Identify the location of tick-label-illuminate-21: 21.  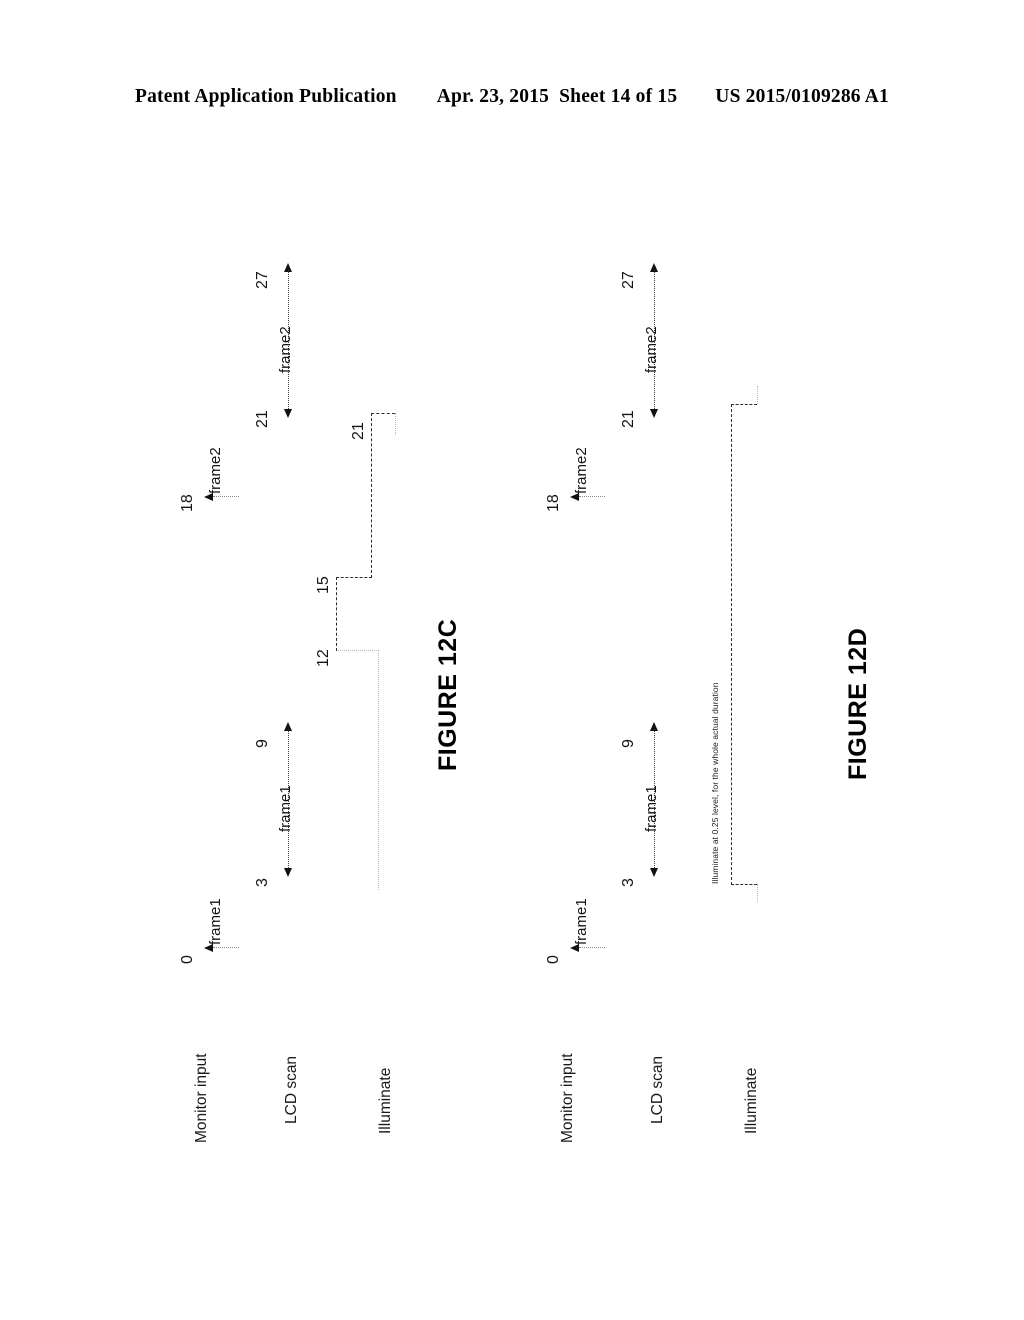
(358, 431).